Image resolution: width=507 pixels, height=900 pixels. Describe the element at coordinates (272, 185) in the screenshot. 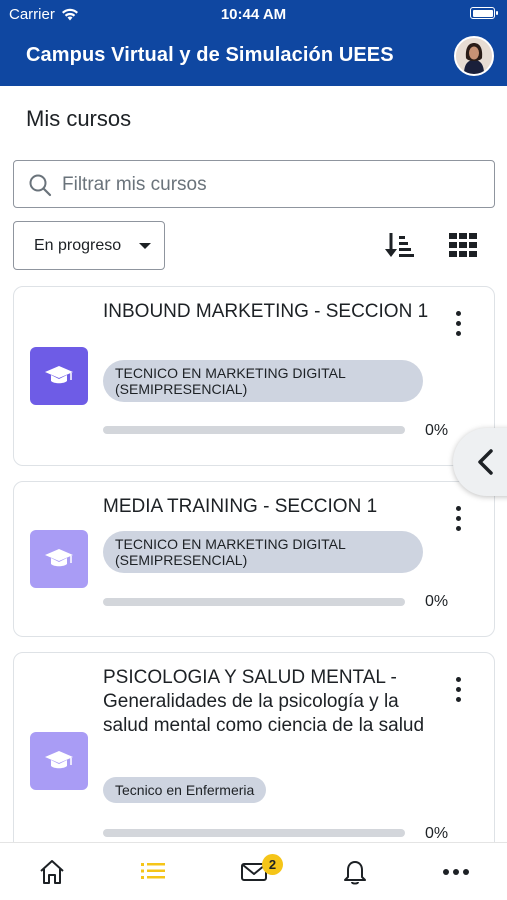

I see `search-input` at that location.